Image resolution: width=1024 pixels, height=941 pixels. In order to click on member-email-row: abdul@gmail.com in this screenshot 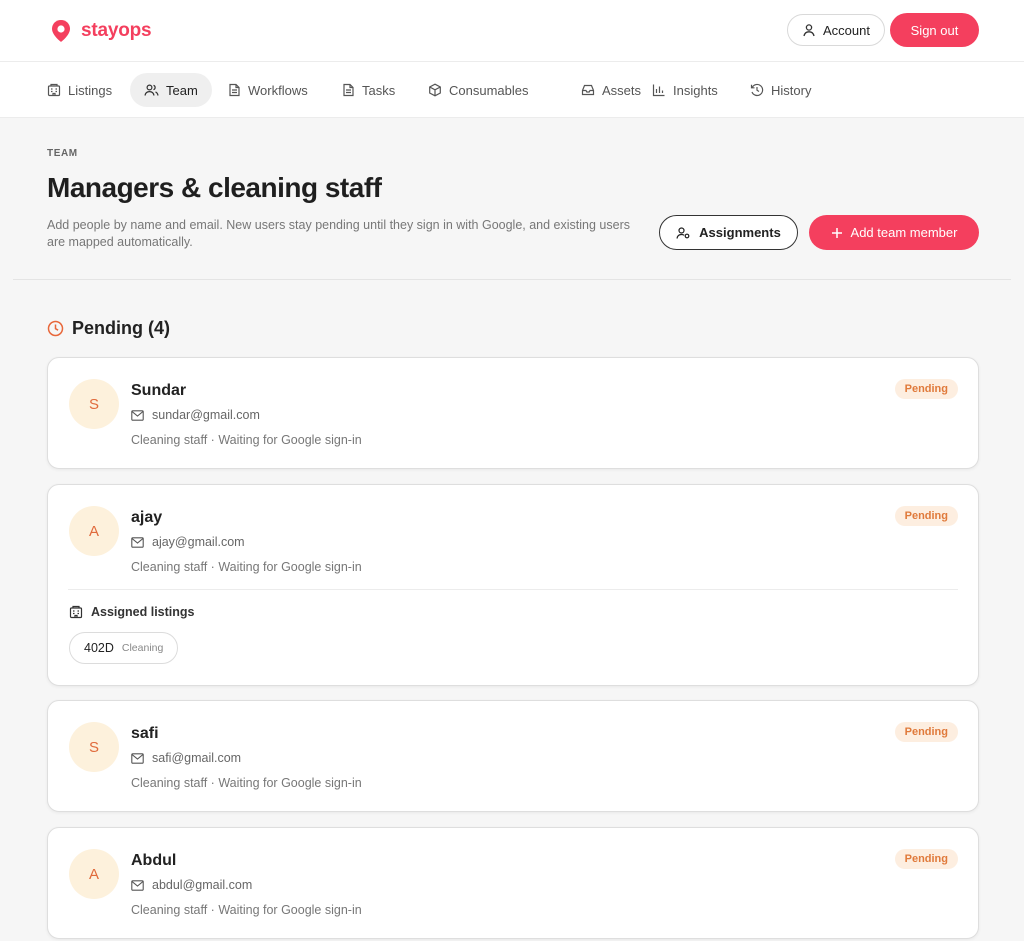, I will do `click(191, 885)`.